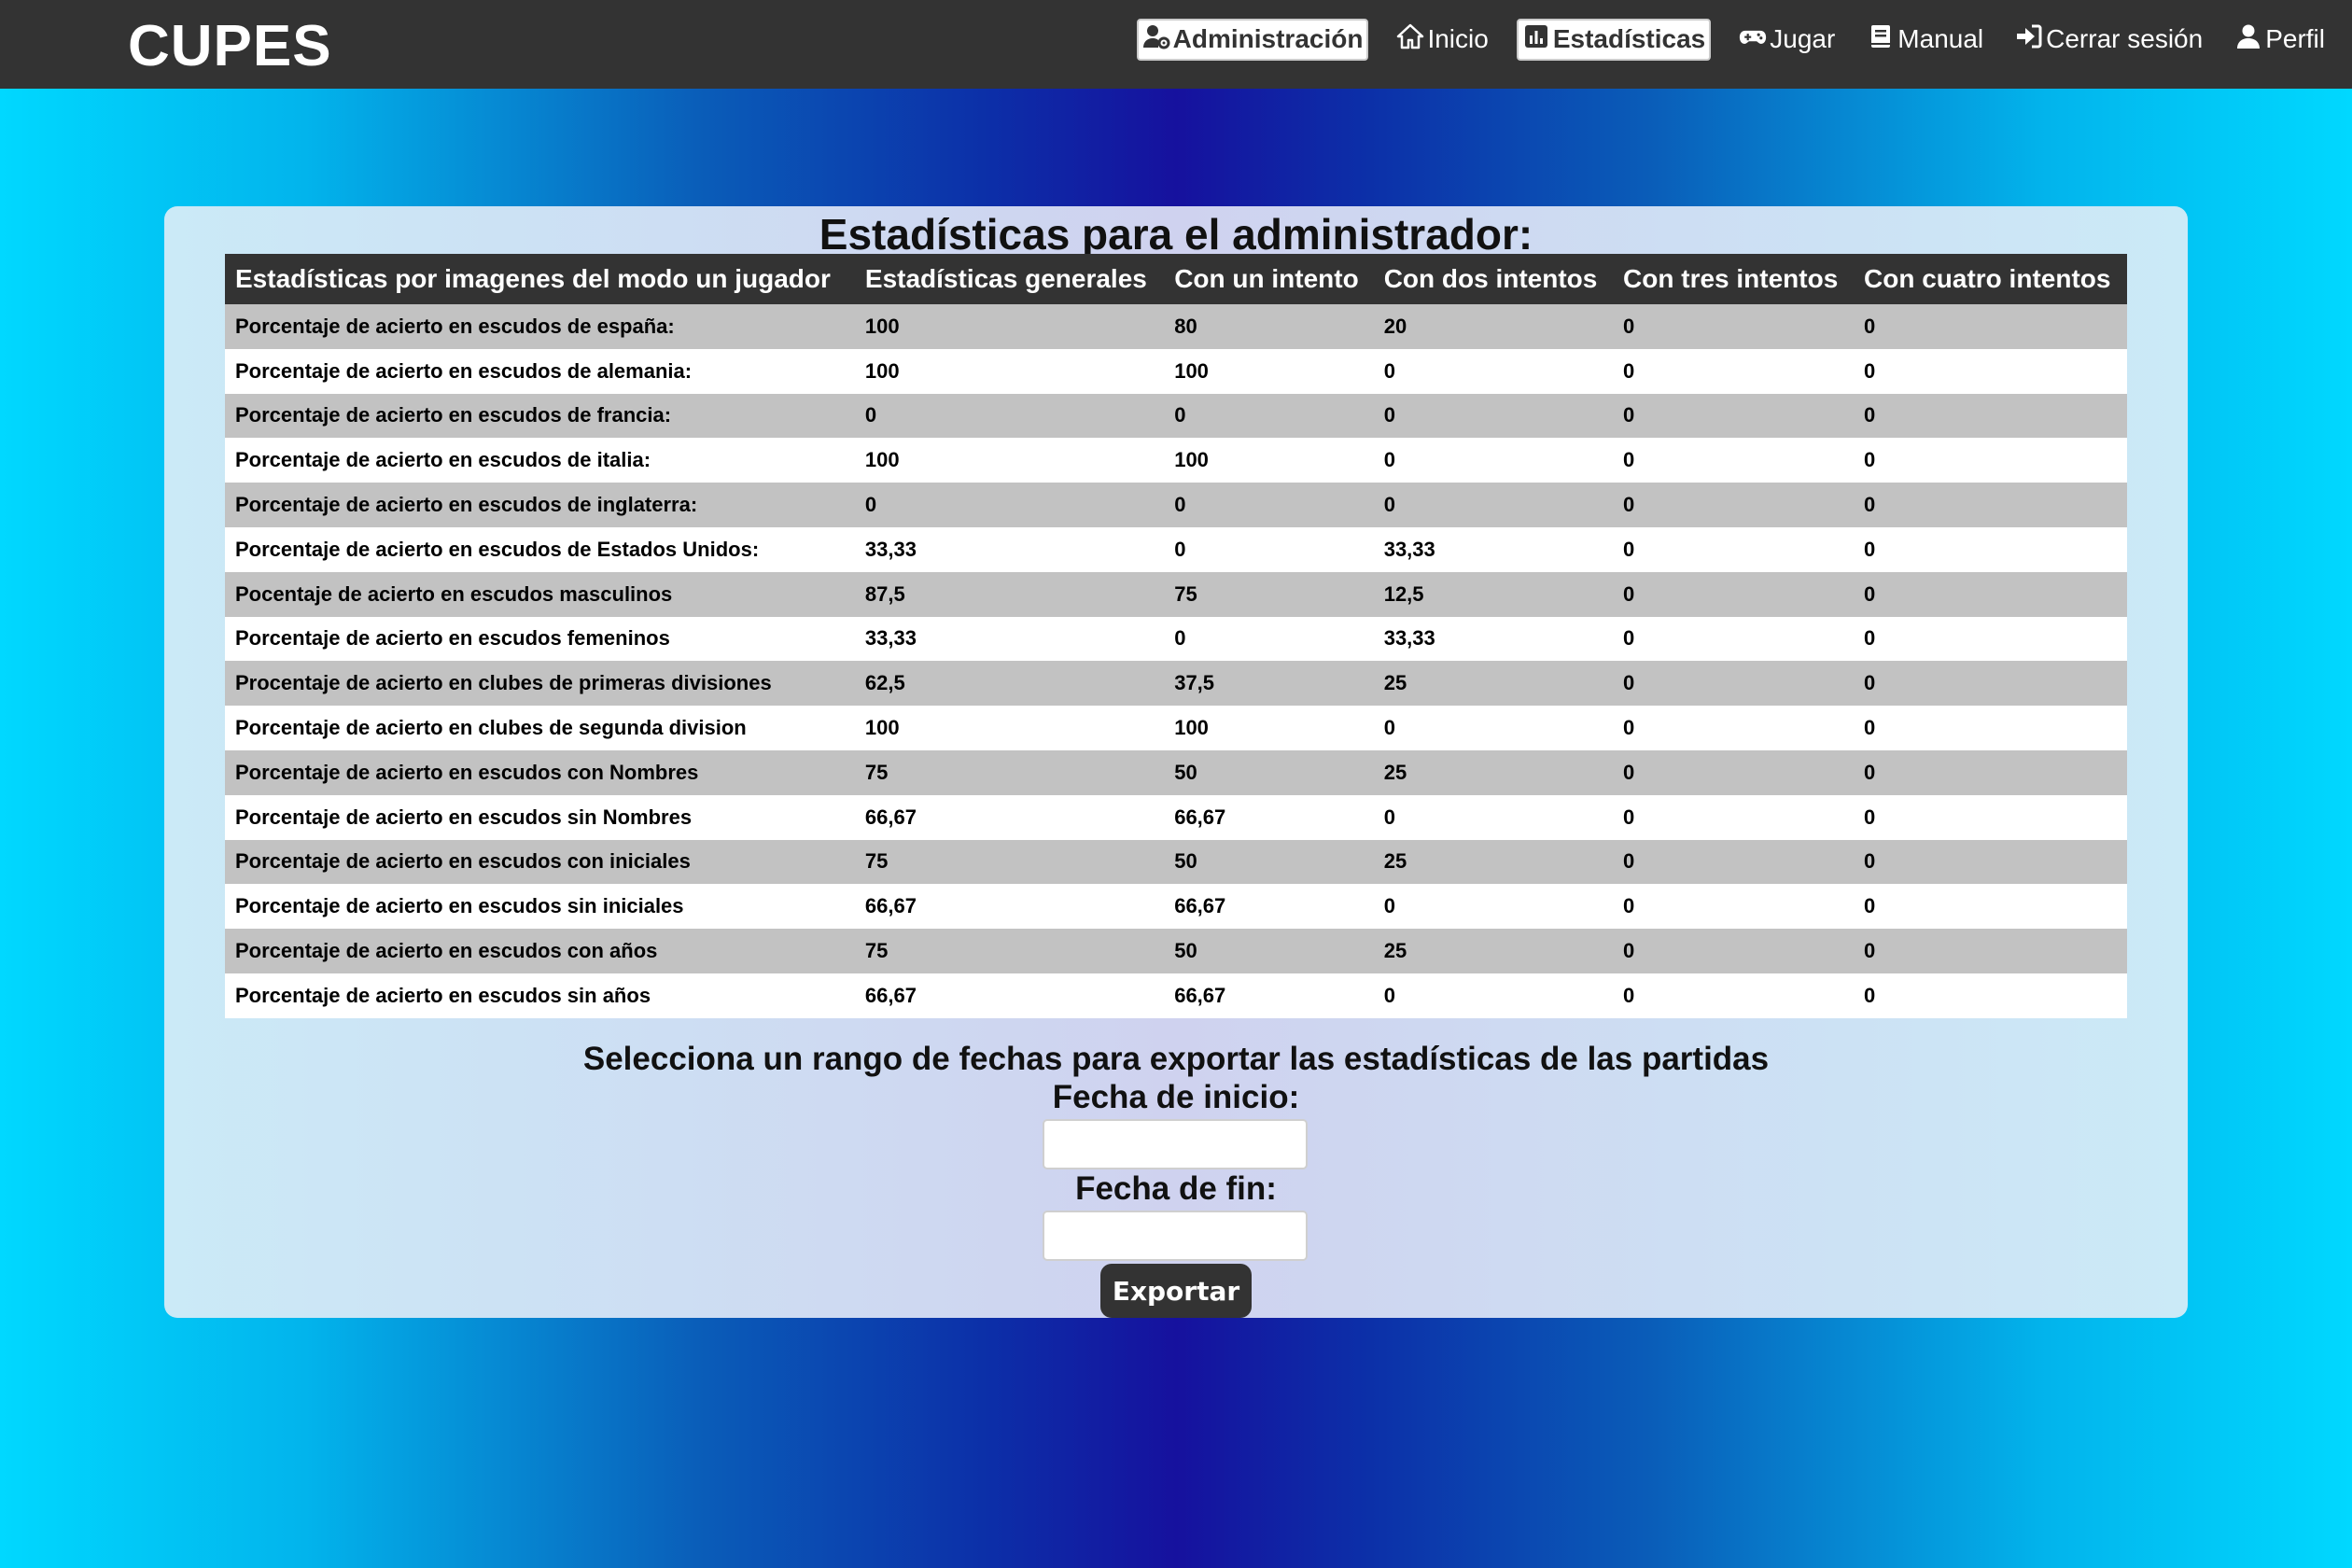 Image resolution: width=2352 pixels, height=1568 pixels. I want to click on export-button: Exportar, so click(1176, 1291).